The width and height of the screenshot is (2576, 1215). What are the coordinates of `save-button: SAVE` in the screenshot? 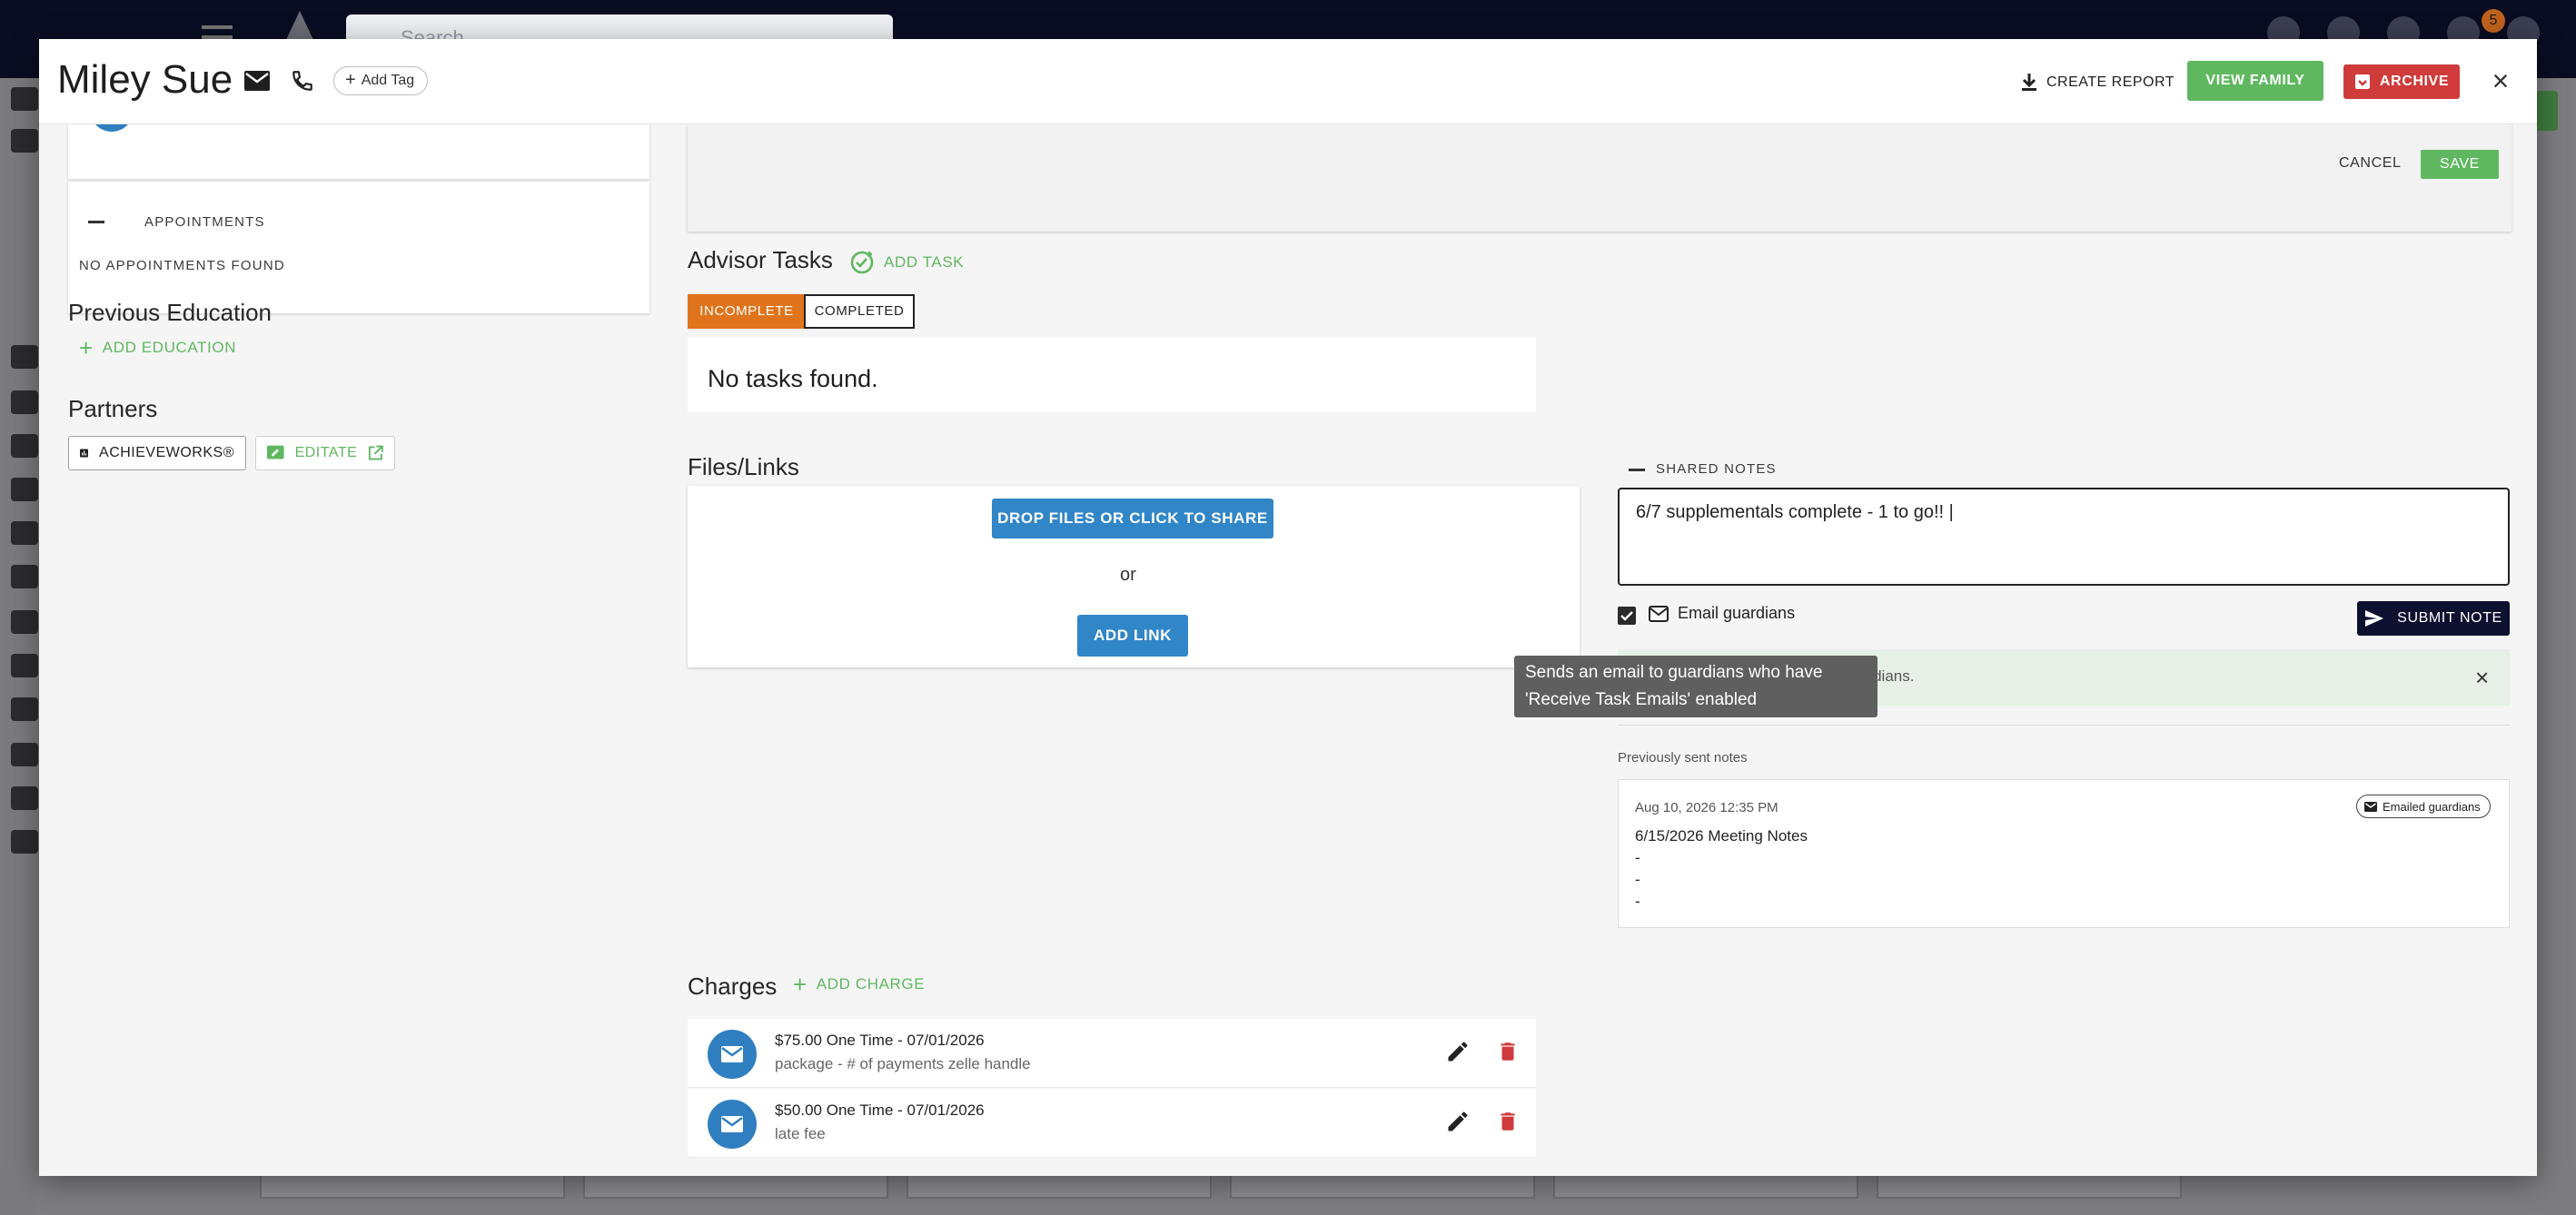 It's located at (2460, 164).